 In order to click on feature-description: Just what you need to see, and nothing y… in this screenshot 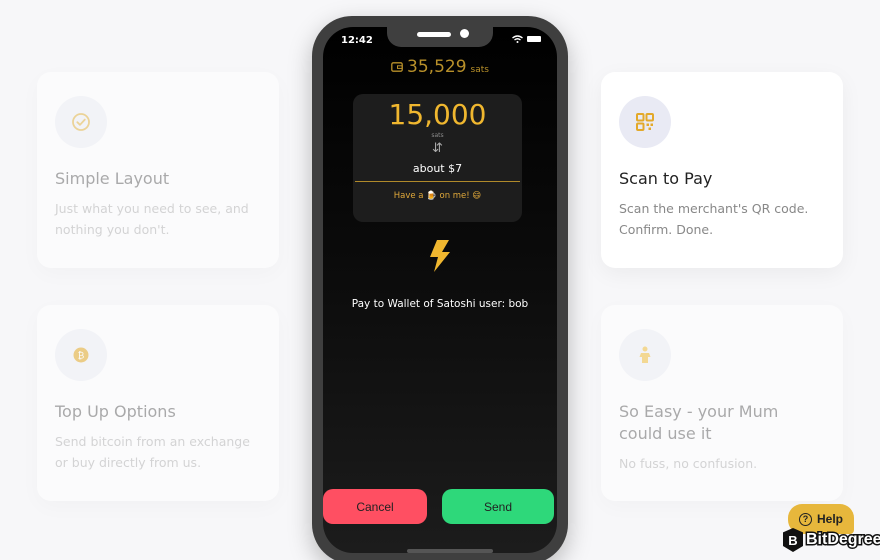, I will do `click(152, 219)`.